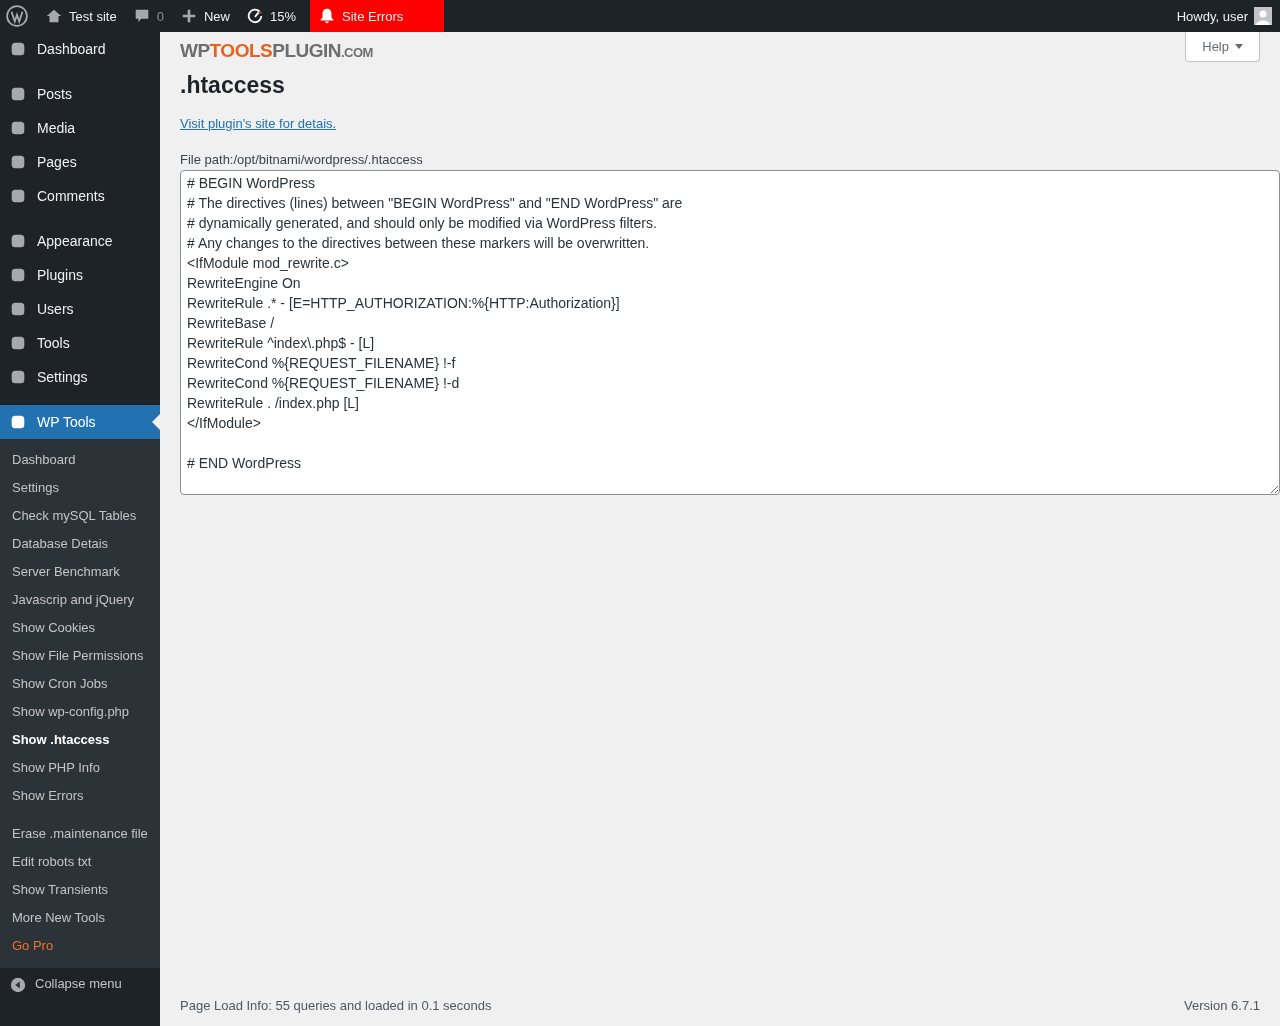 Image resolution: width=1280 pixels, height=1026 pixels. Describe the element at coordinates (376, 16) in the screenshot. I see `site-errors-link: Site Errors` at that location.